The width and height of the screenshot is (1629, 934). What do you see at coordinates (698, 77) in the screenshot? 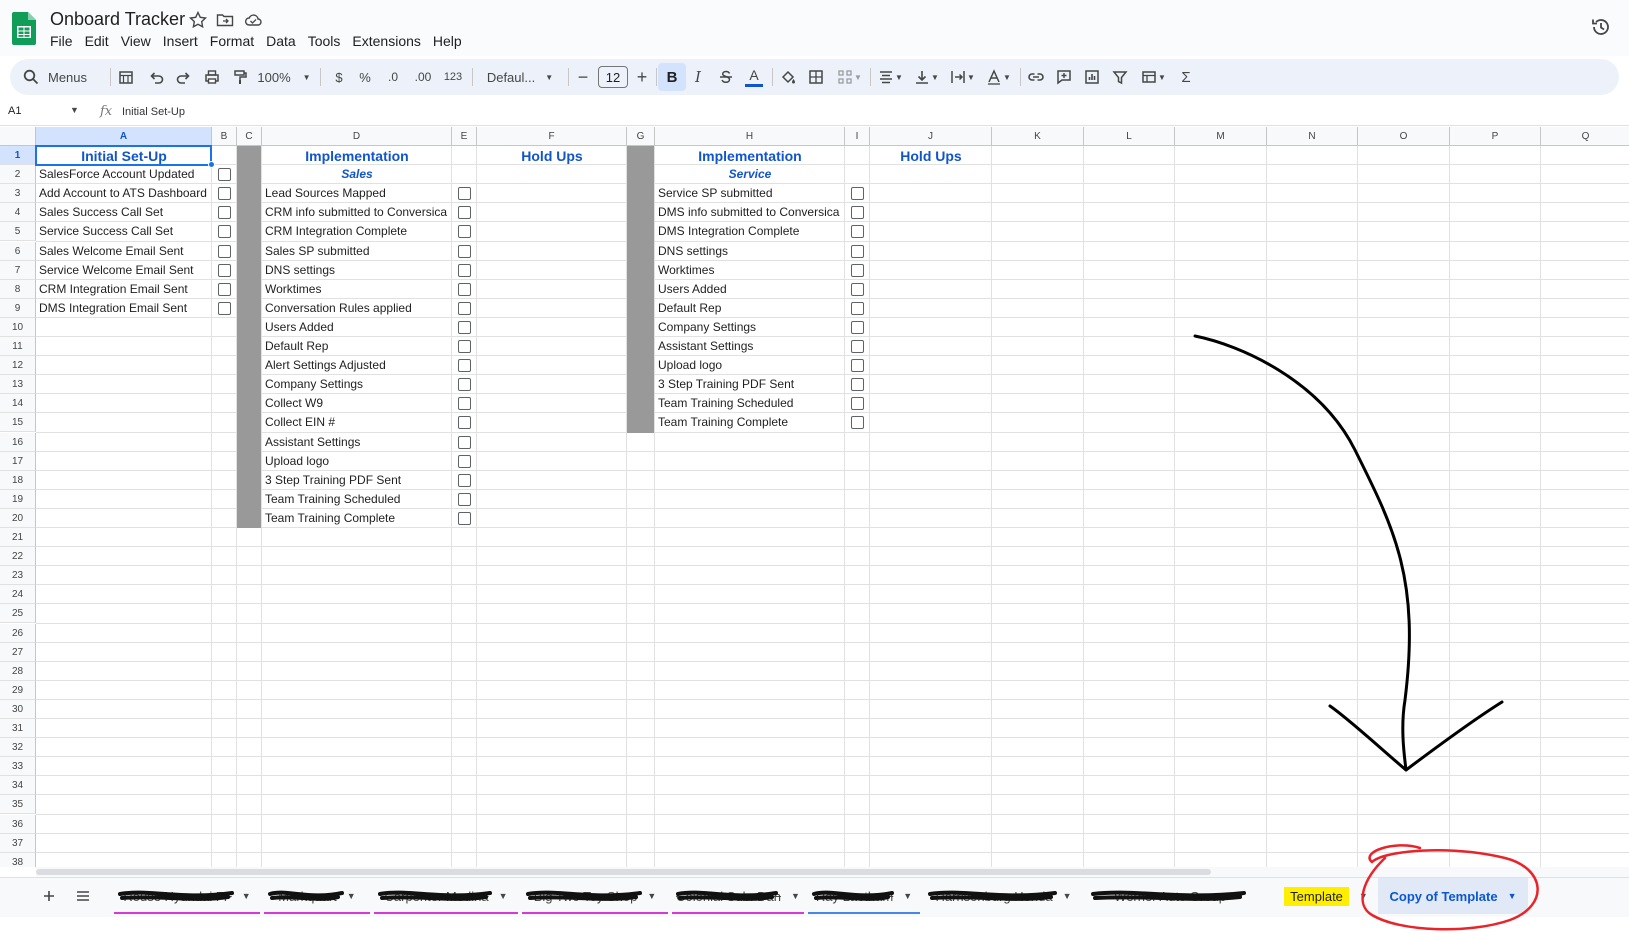
I see `italic-button: I` at bounding box center [698, 77].